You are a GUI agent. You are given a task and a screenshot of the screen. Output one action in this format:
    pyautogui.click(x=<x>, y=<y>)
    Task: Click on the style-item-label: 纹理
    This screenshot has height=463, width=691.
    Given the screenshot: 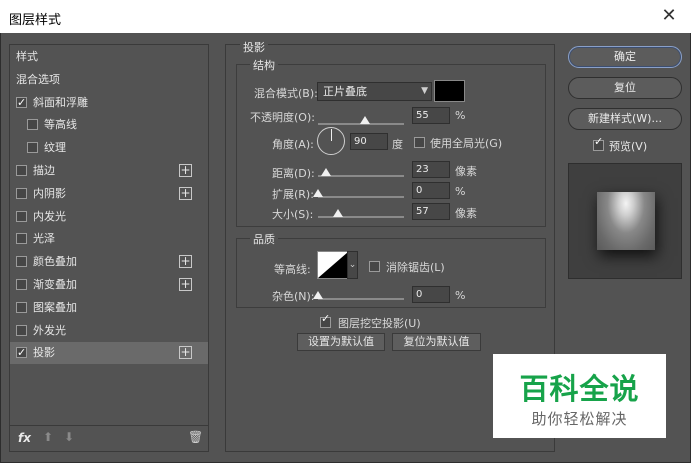 What is the action you would take?
    pyautogui.click(x=55, y=148)
    